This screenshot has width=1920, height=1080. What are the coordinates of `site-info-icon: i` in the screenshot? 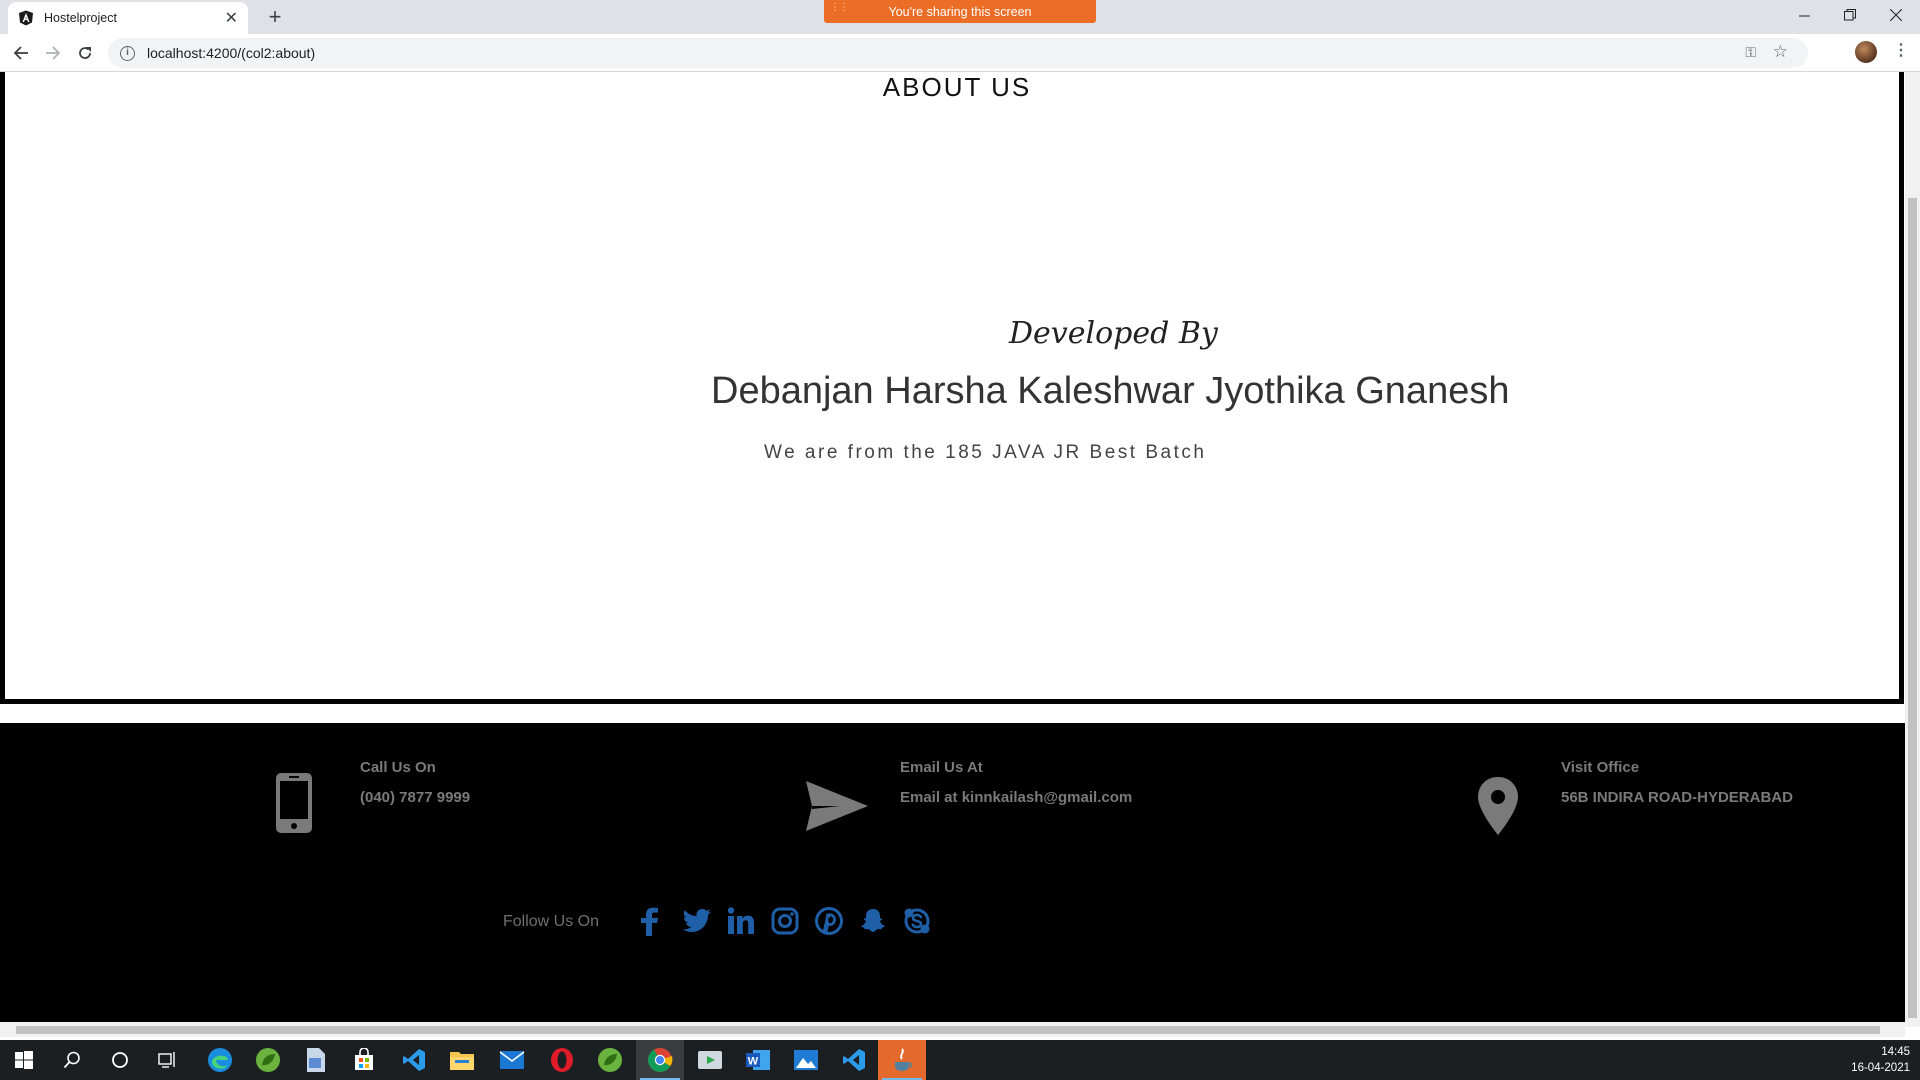 It's located at (127, 53).